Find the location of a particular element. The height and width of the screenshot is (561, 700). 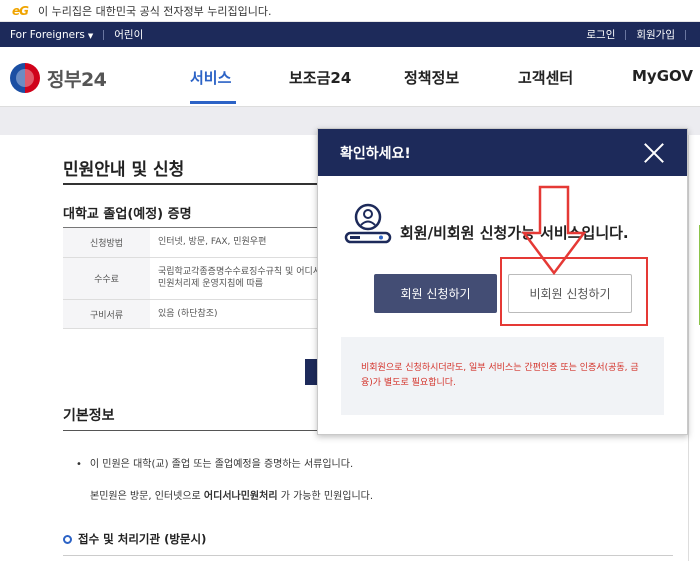

signup-link: 회원가입 is located at coordinates (655, 34).